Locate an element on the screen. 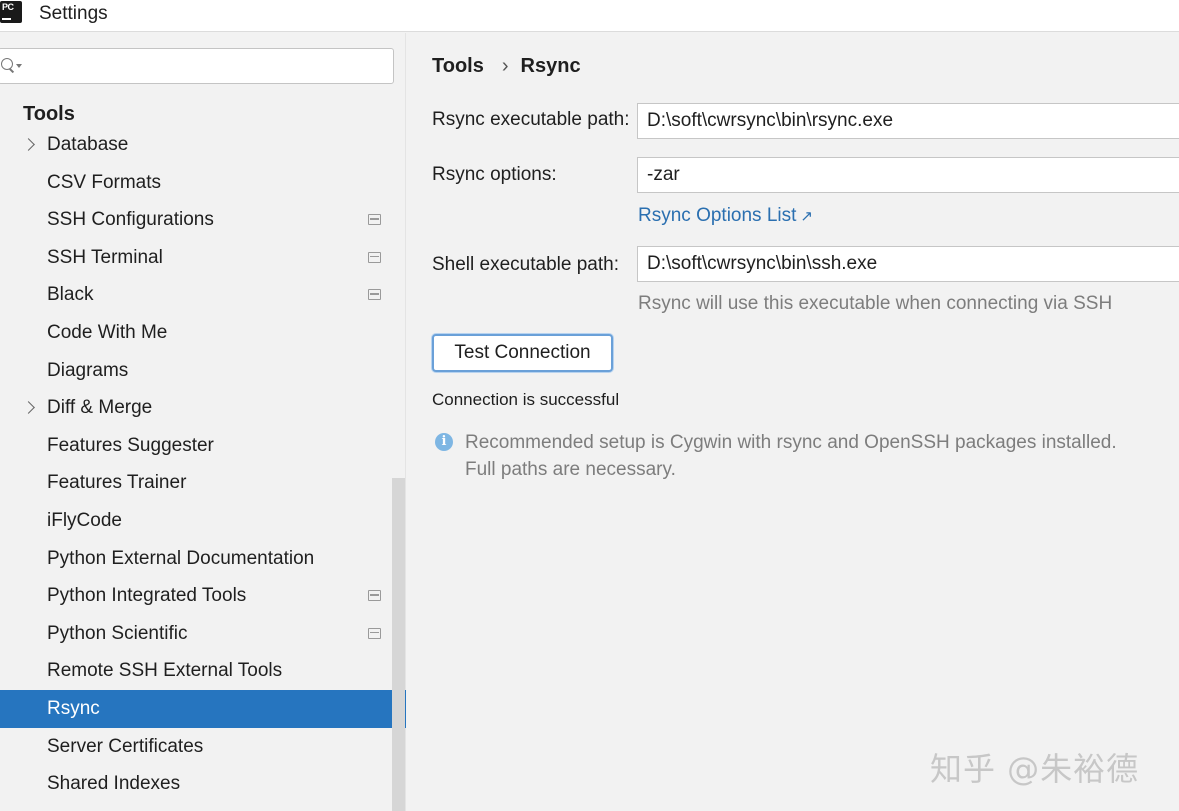 Image resolution: width=1179 pixels, height=811 pixels. sidebar-item-label: Features Trainer is located at coordinates (117, 483).